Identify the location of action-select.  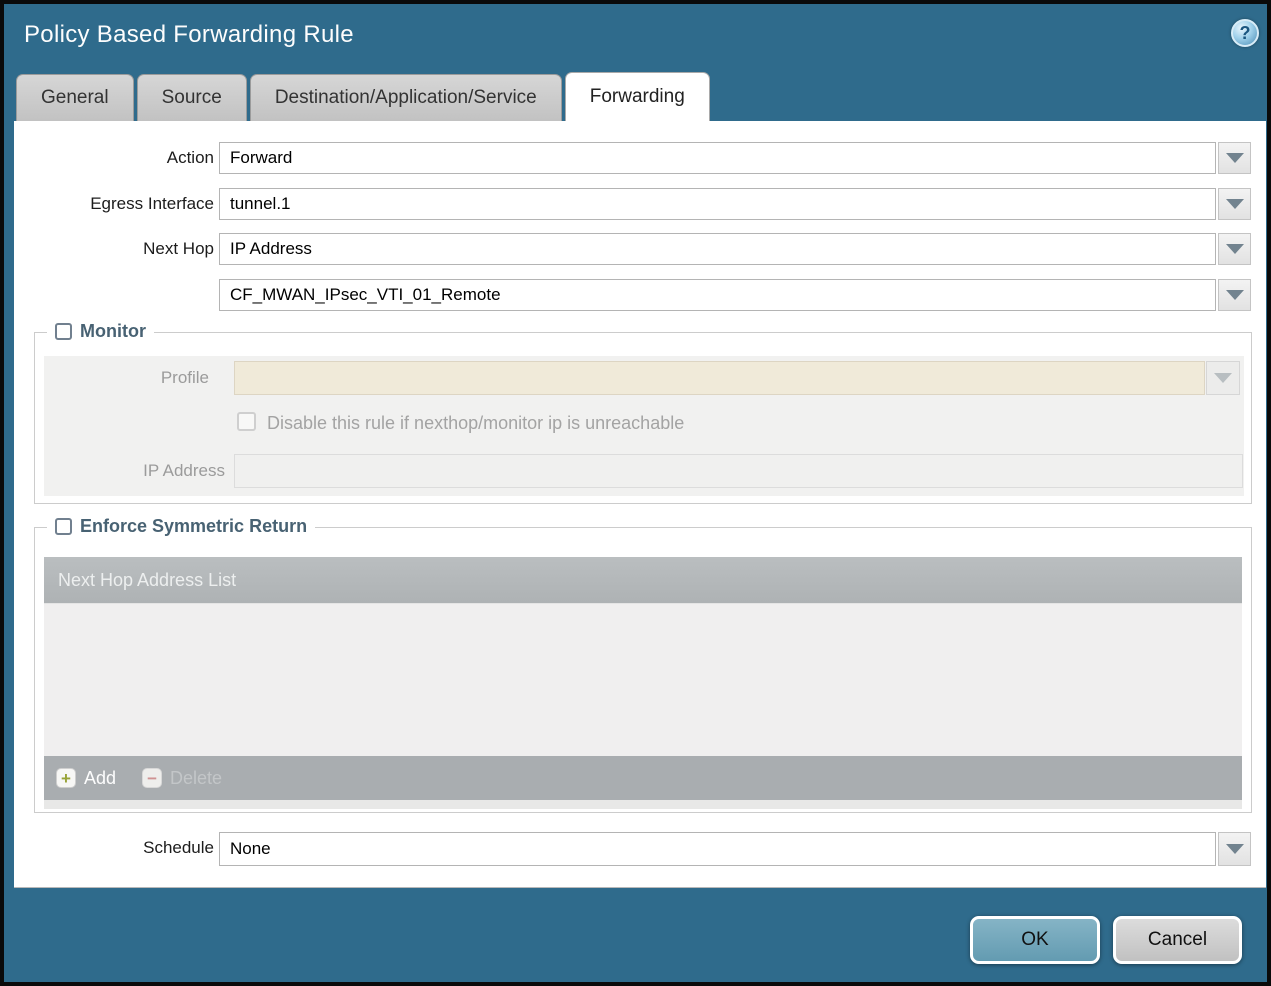
(717, 158).